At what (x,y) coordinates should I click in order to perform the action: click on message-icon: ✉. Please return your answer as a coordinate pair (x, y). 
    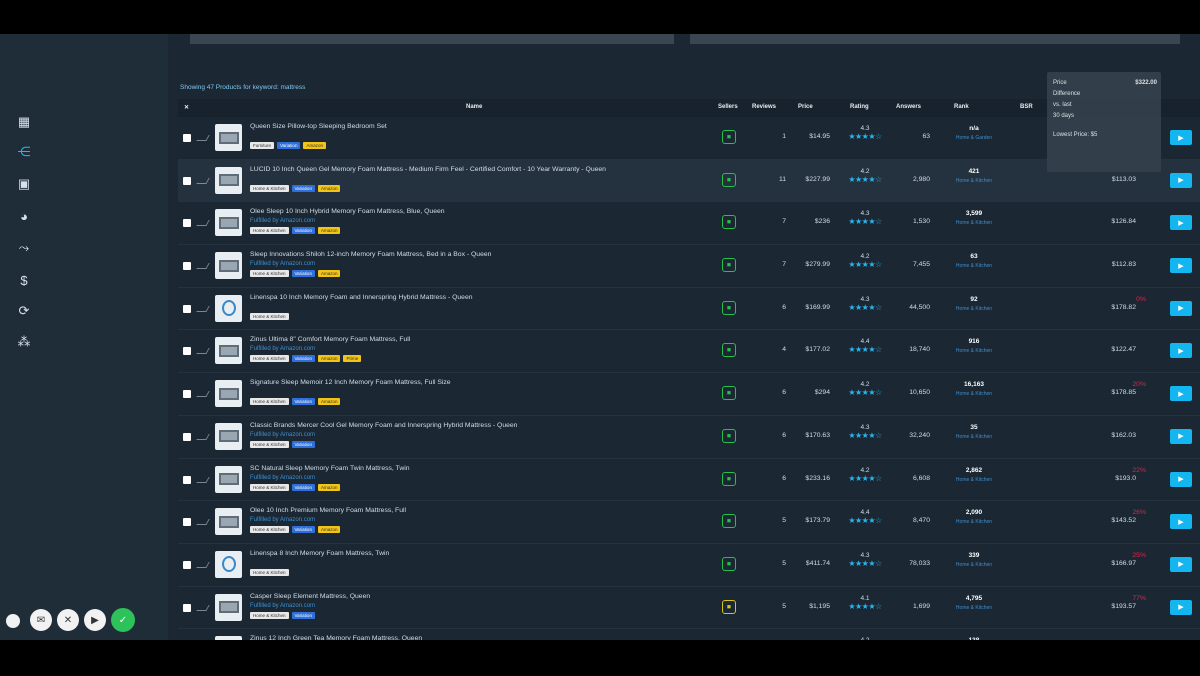
    Looking at the image, I should click on (41, 620).